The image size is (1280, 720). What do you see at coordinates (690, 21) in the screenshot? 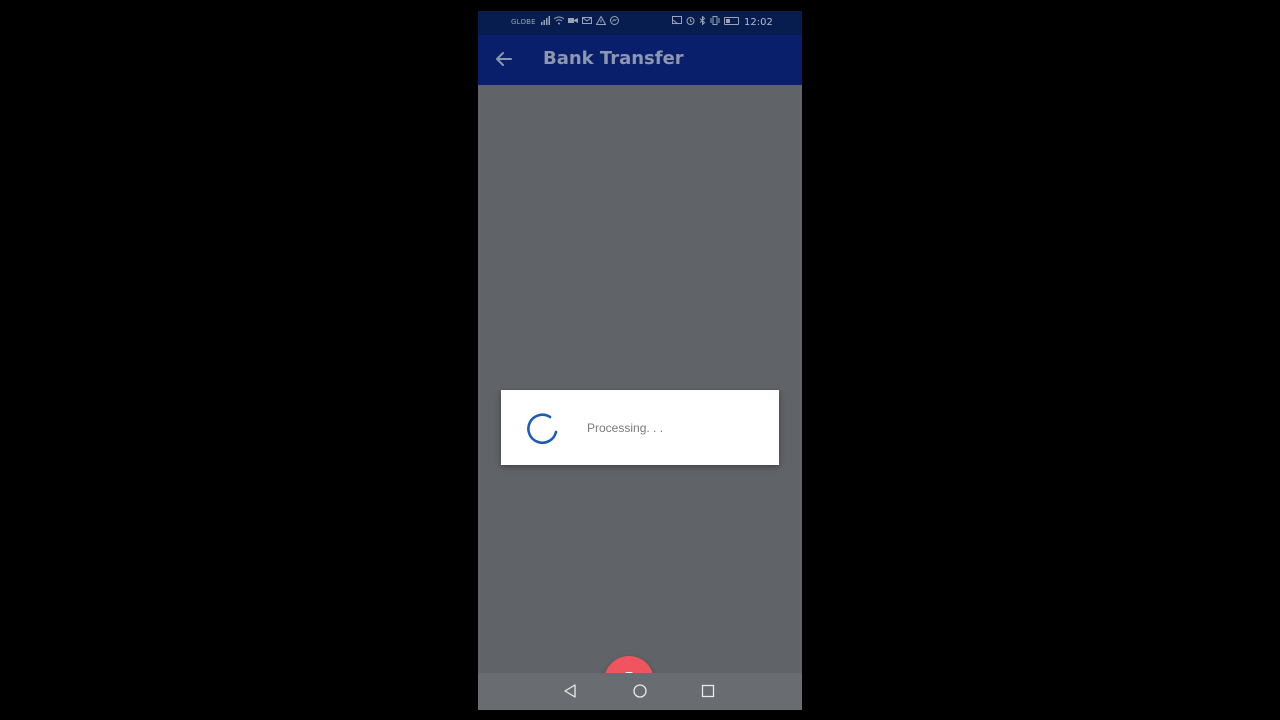
I see `alarm-icon` at bounding box center [690, 21].